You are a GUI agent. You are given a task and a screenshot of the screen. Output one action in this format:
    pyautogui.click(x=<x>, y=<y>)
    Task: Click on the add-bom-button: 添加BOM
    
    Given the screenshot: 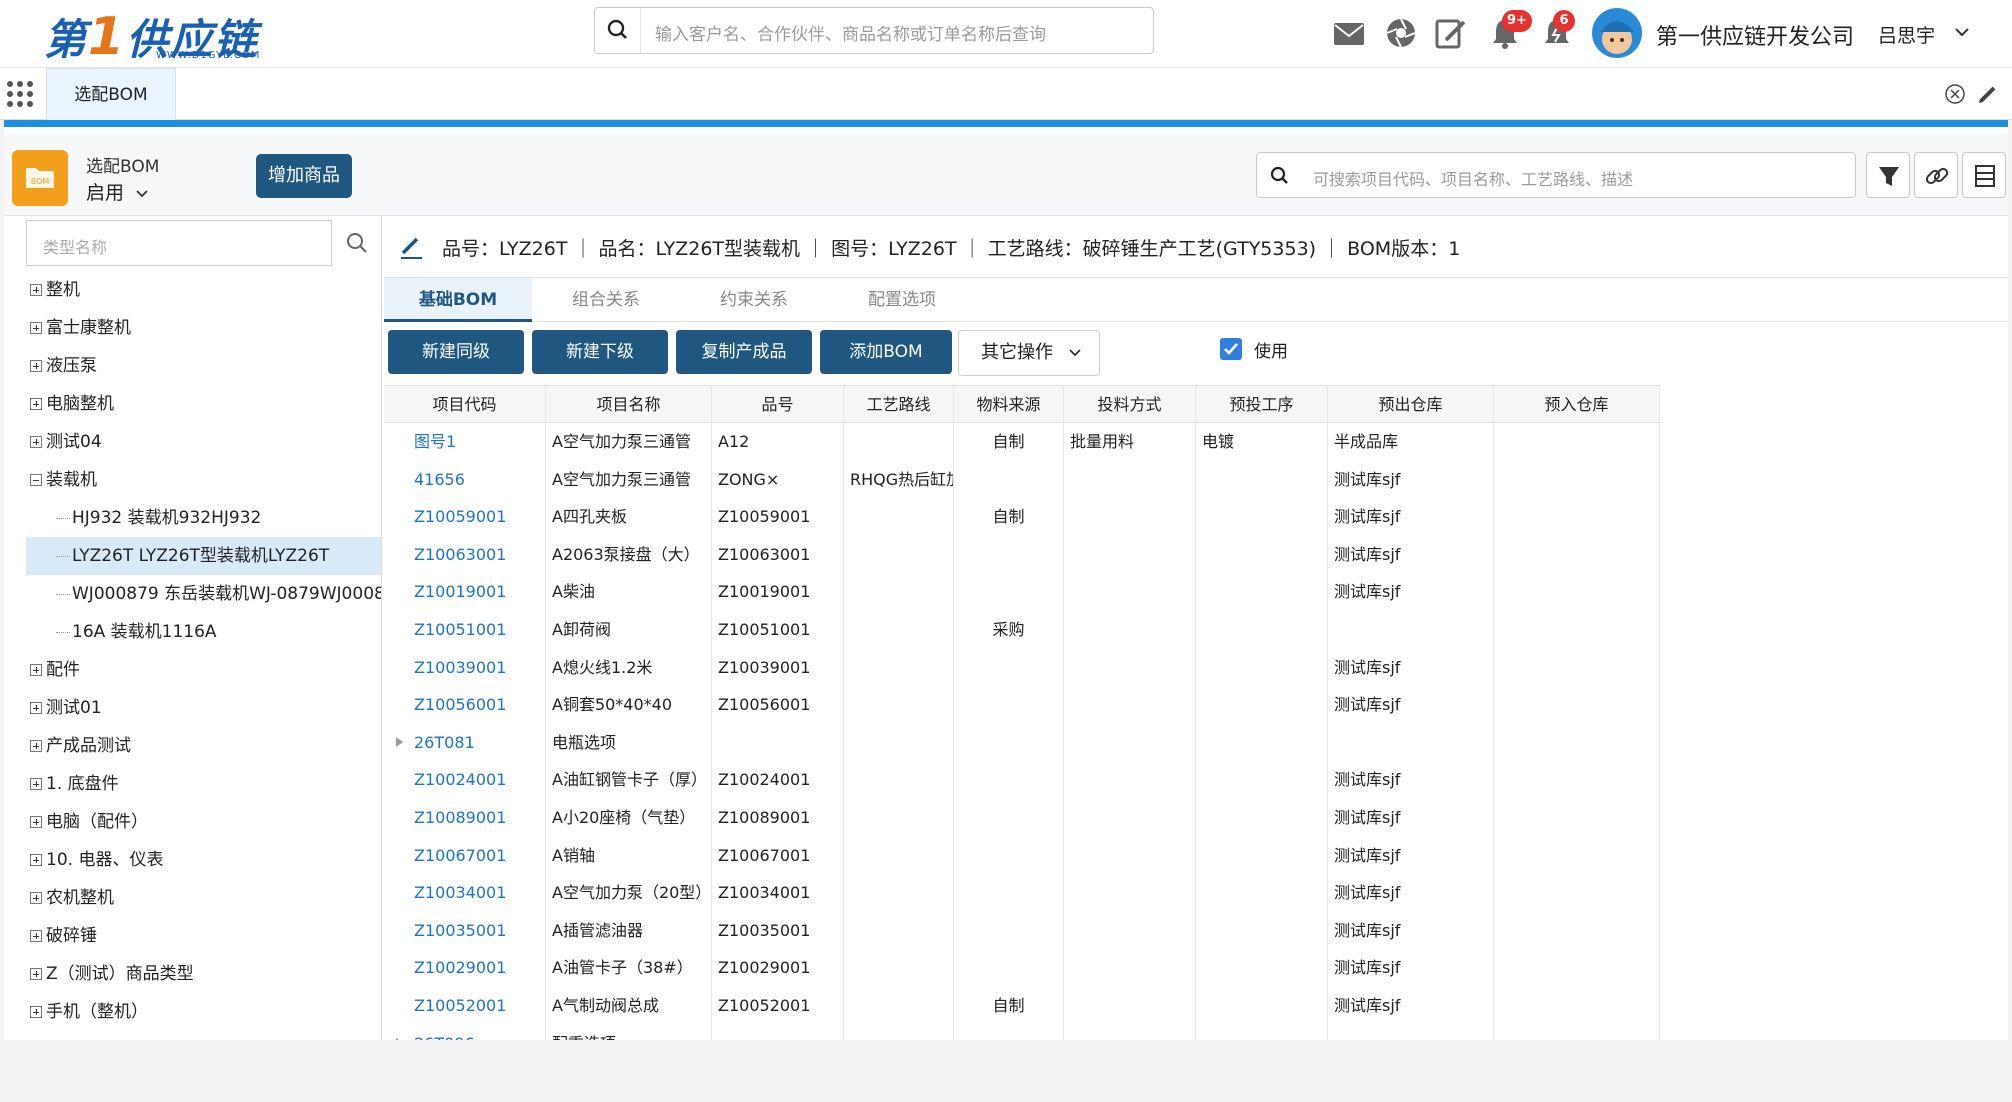 What is the action you would take?
    pyautogui.click(x=886, y=352)
    